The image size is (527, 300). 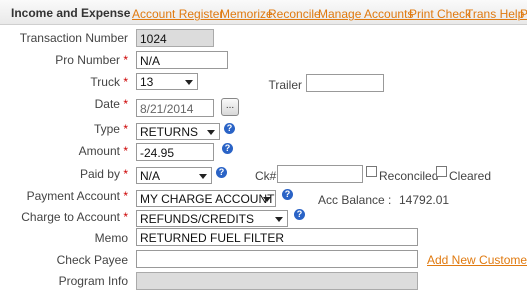 I want to click on amount-label: Amount *, so click(x=103, y=151).